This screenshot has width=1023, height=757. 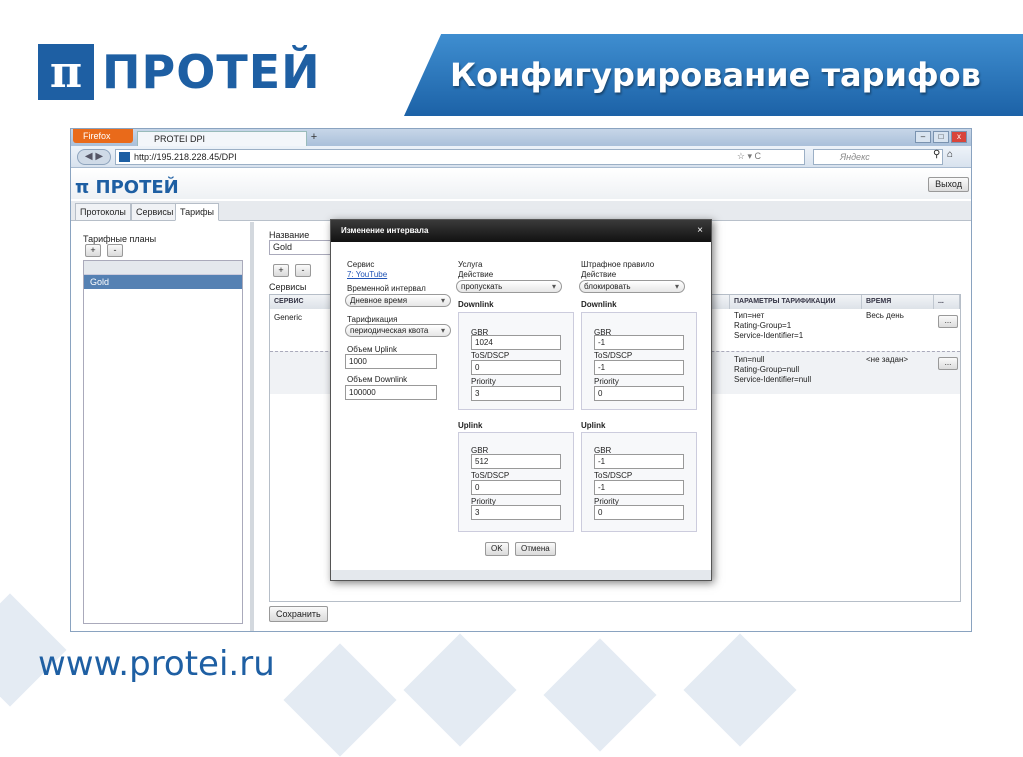 I want to click on app-logo: π ПРОТЕЙ, so click(x=127, y=187).